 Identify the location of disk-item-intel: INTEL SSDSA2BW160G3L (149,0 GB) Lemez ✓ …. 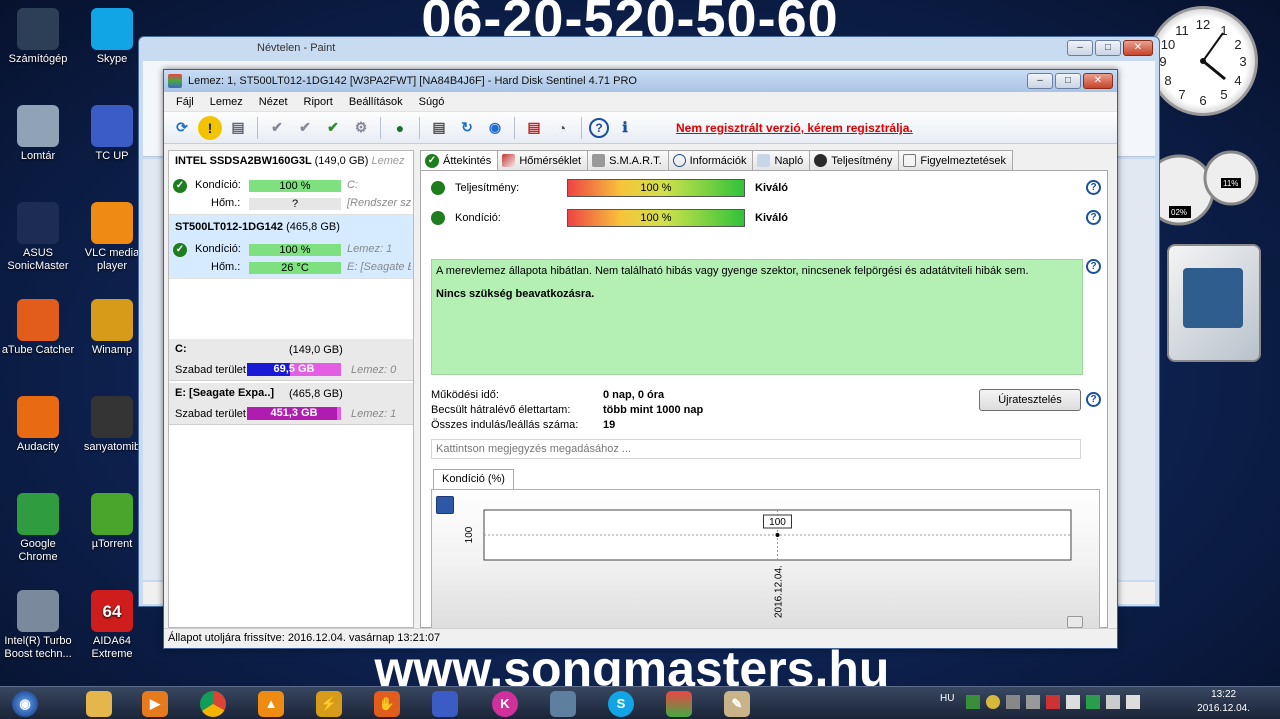
(291, 183).